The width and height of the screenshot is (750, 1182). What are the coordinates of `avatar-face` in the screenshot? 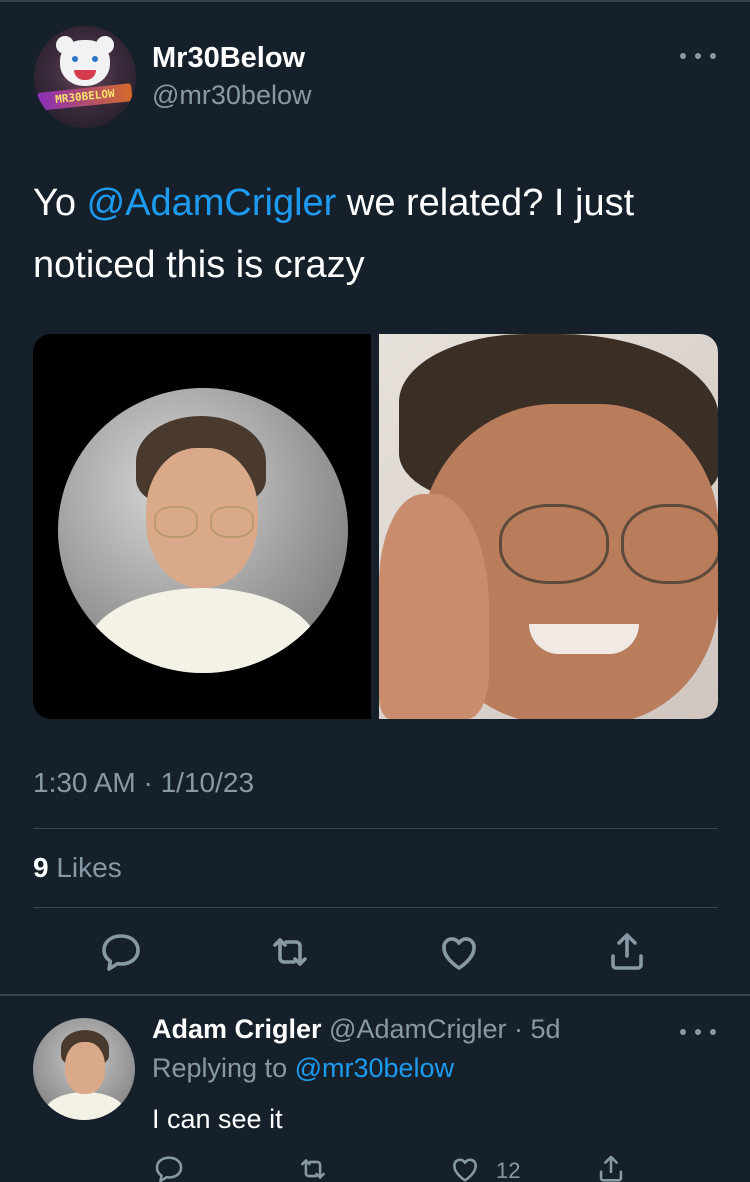 It's located at (85, 1068).